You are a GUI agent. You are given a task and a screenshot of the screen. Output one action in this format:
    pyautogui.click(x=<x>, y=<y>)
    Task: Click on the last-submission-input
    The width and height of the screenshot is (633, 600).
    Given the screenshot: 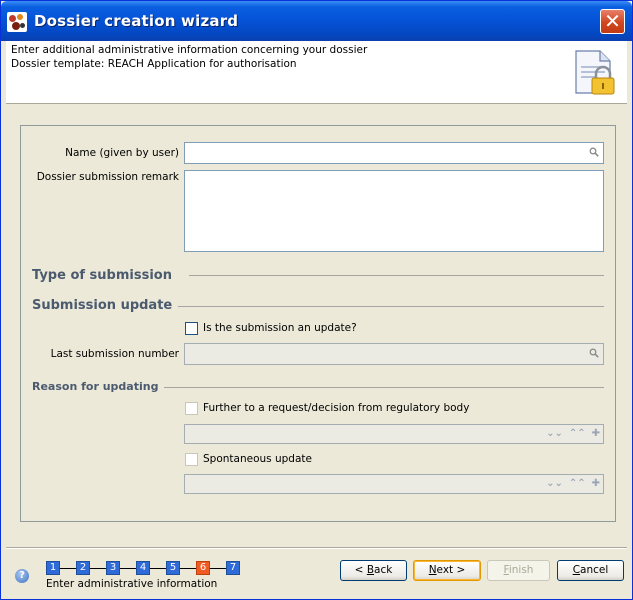 What is the action you would take?
    pyautogui.click(x=394, y=354)
    